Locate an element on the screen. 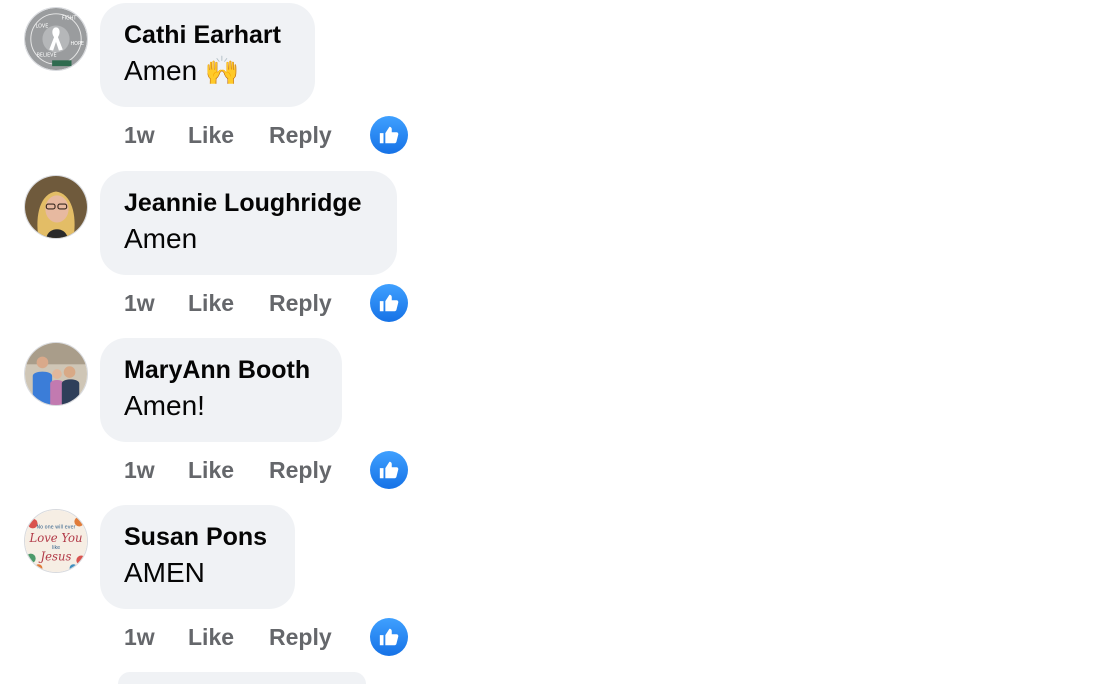 The height and width of the screenshot is (684, 1093). comment-text: Amen! is located at coordinates (164, 405).